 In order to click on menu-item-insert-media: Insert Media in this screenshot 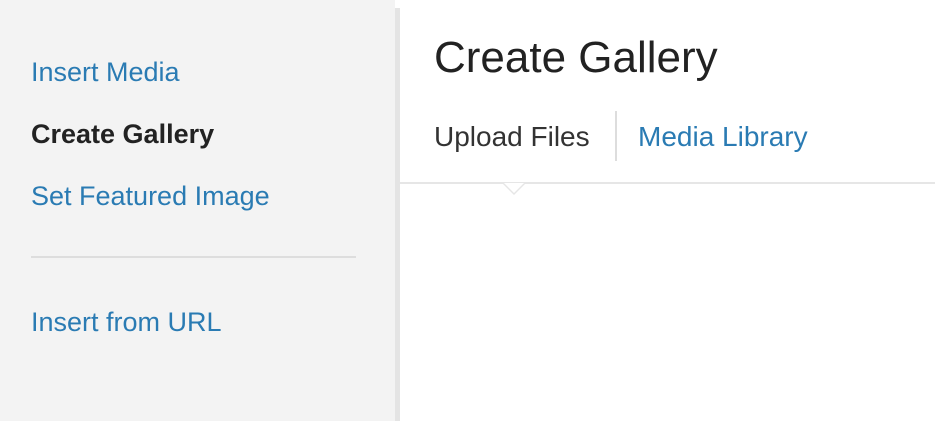, I will do `click(105, 72)`.